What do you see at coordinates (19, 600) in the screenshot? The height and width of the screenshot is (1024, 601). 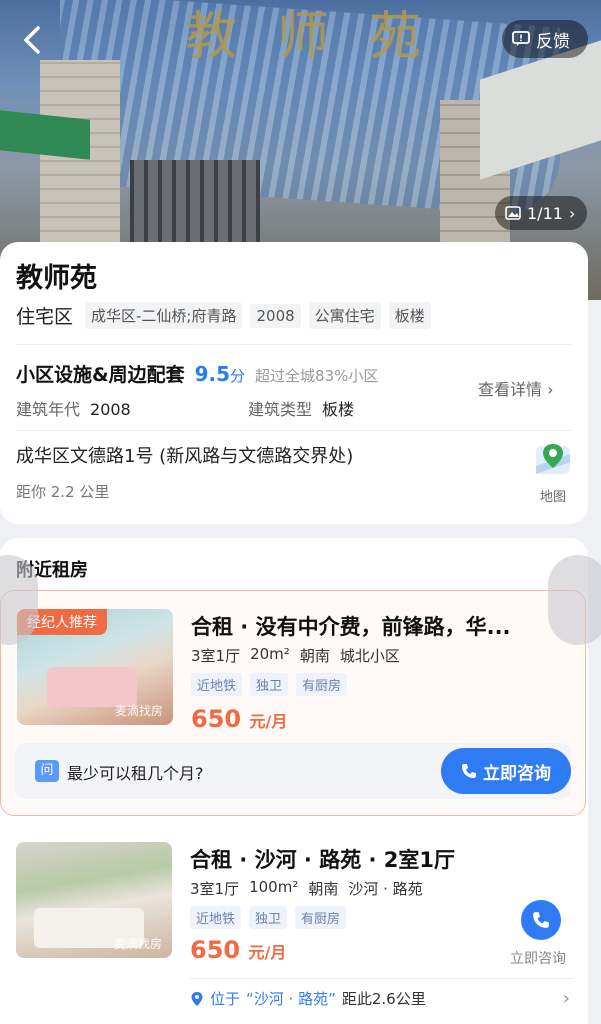 I see `prev-arrow` at bounding box center [19, 600].